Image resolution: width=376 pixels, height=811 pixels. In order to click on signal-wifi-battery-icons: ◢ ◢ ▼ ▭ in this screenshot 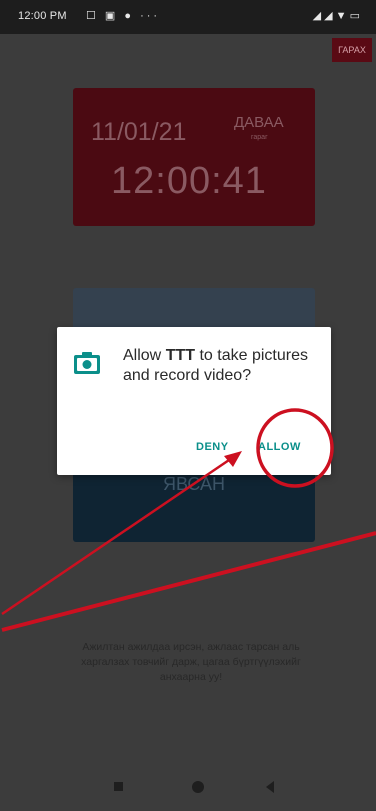, I will do `click(336, 16)`.